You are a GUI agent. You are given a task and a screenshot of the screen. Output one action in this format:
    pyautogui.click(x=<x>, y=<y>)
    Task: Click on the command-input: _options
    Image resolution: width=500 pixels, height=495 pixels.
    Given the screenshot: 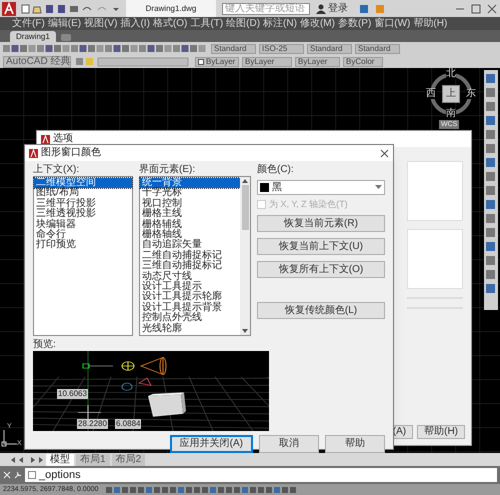 What is the action you would take?
    pyautogui.click(x=261, y=475)
    